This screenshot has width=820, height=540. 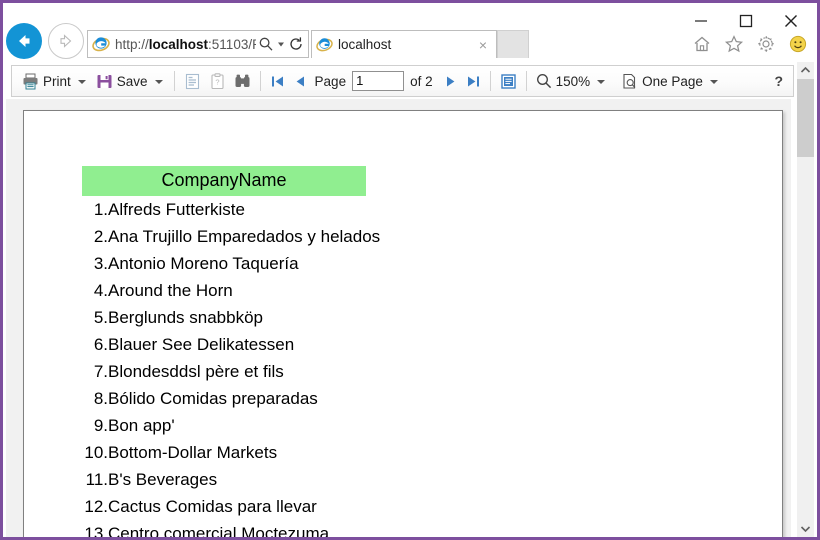 I want to click on back-button, so click(x=24, y=41).